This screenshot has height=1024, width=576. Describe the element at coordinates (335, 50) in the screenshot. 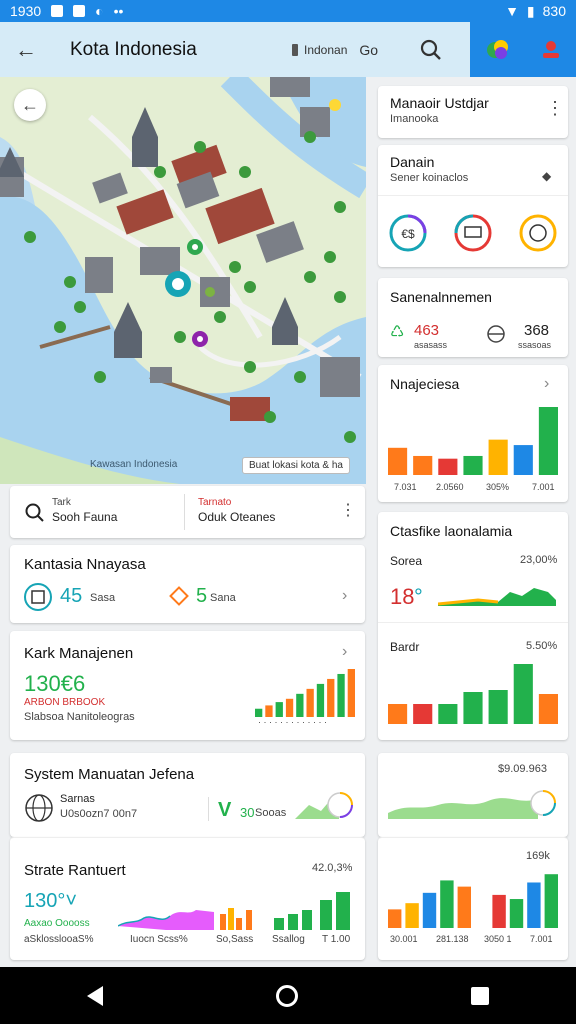

I see `location-selector: Indonan Go` at that location.